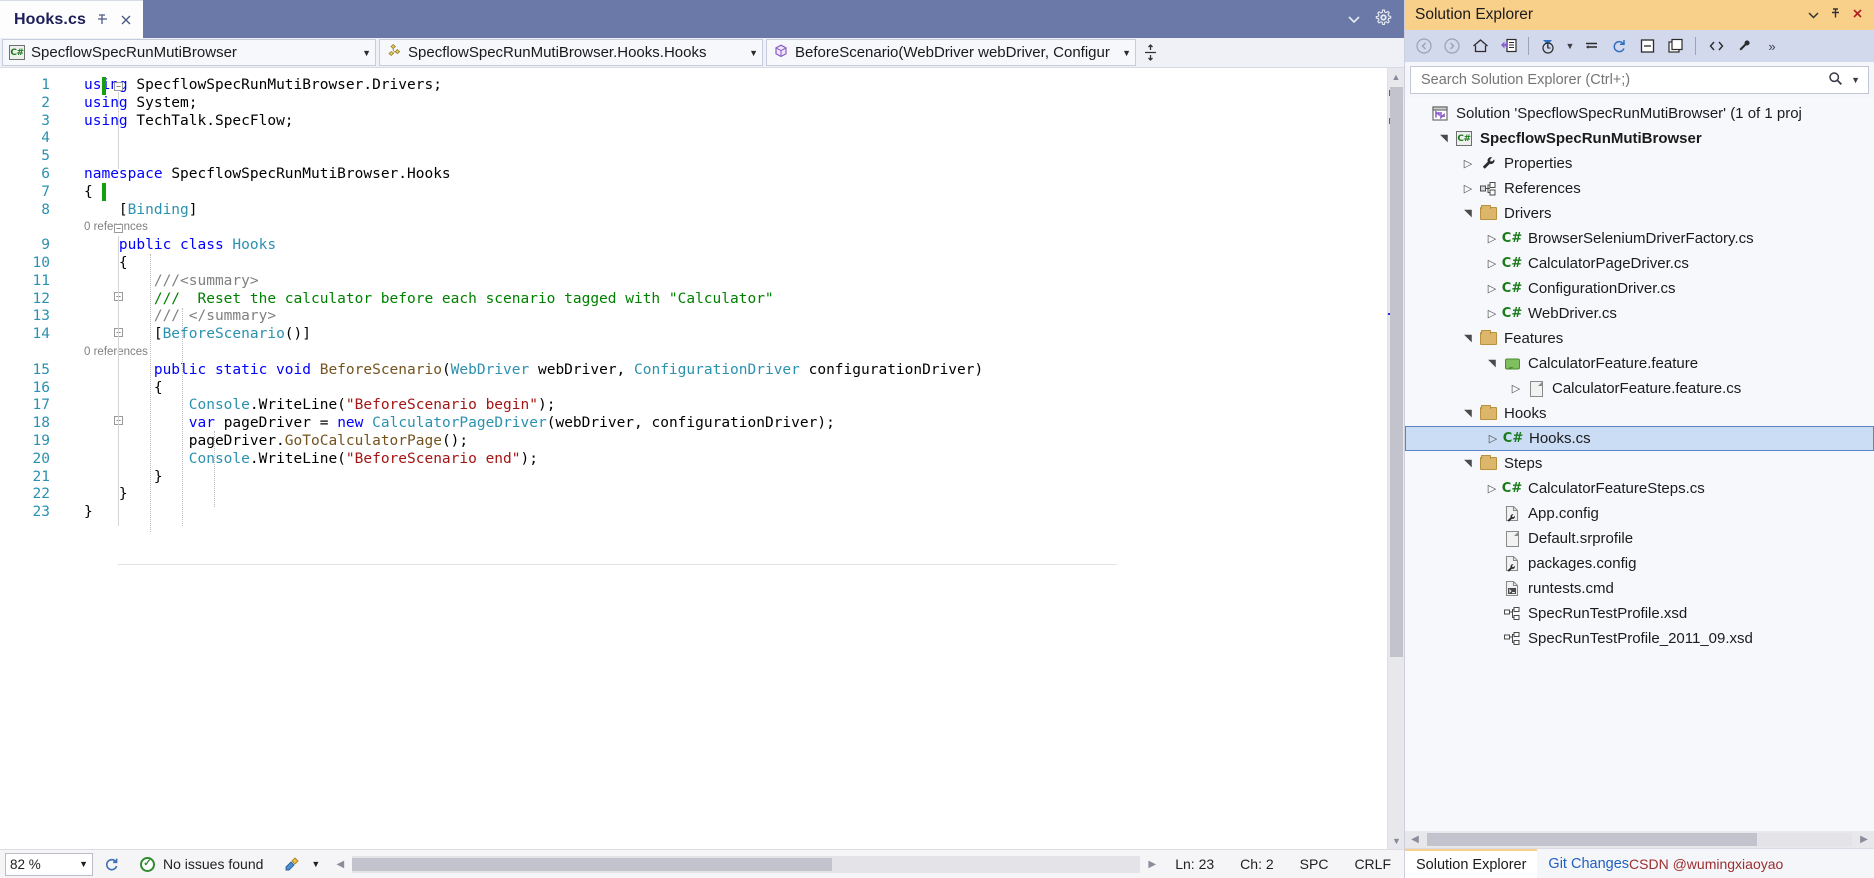 Image resolution: width=1874 pixels, height=878 pixels. What do you see at coordinates (1639, 388) in the screenshot?
I see `tree-item: ▷ CalculatorFeature.feature.cs` at bounding box center [1639, 388].